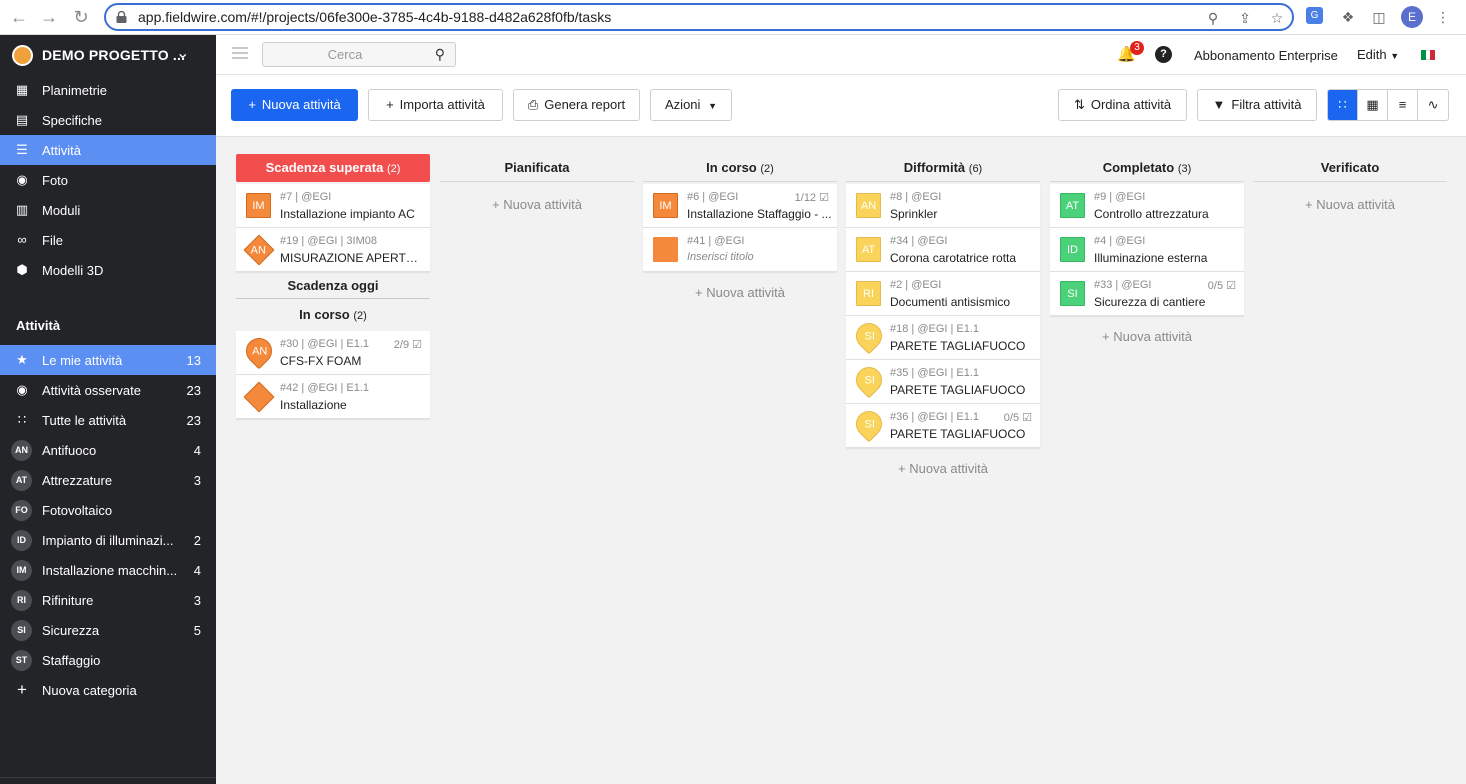  I want to click on search-icon: ⚲, so click(440, 54).